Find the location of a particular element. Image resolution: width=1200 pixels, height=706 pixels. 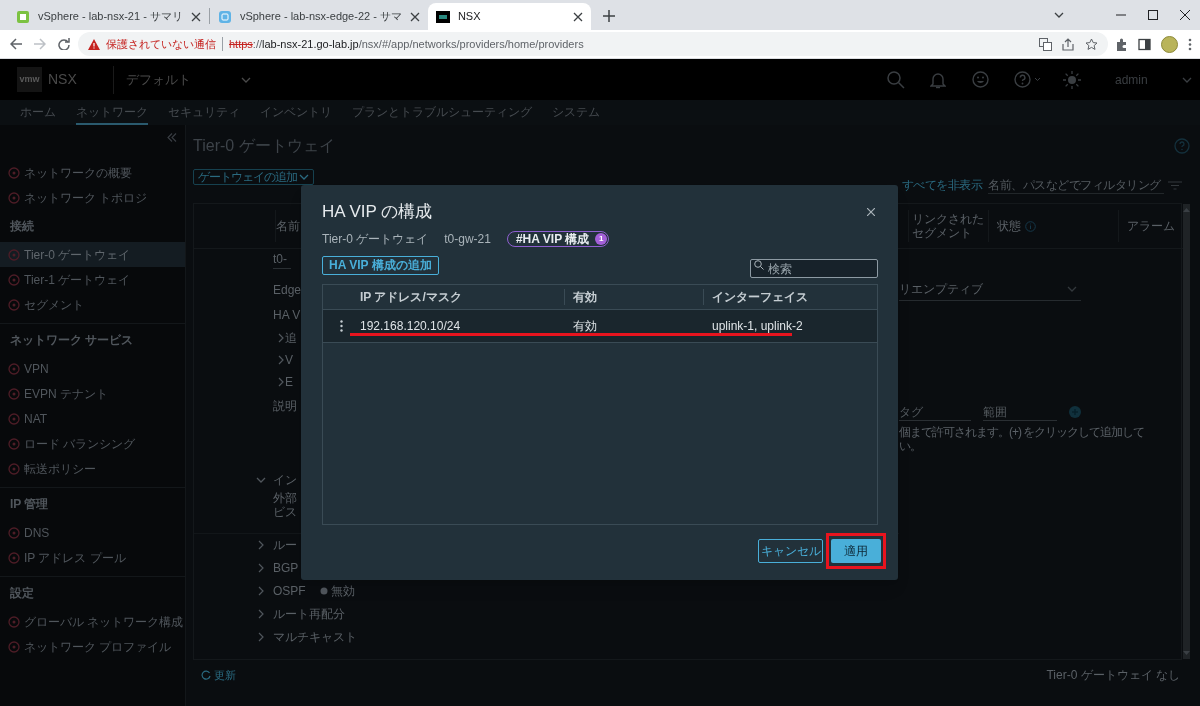

cancel-button: キャンセル is located at coordinates (790, 551).